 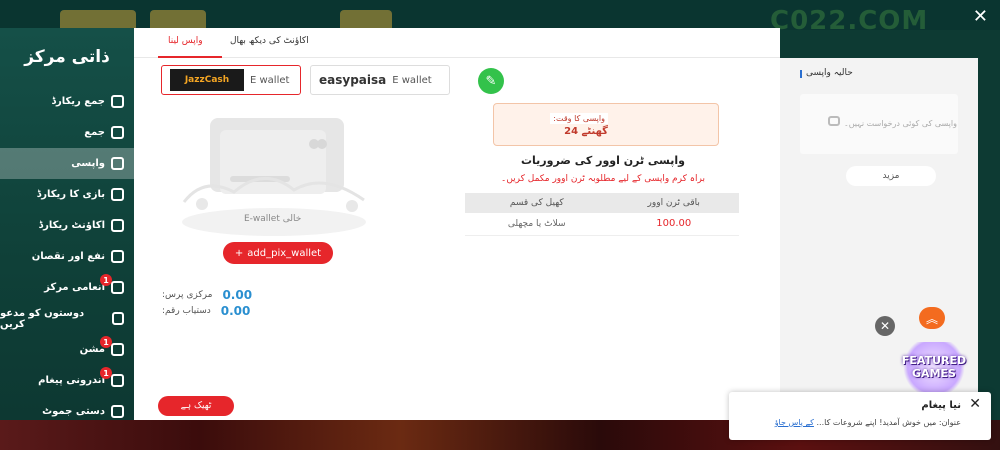 What do you see at coordinates (794, 422) in the screenshot?
I see `message-link: کے پاس جاؤ` at bounding box center [794, 422].